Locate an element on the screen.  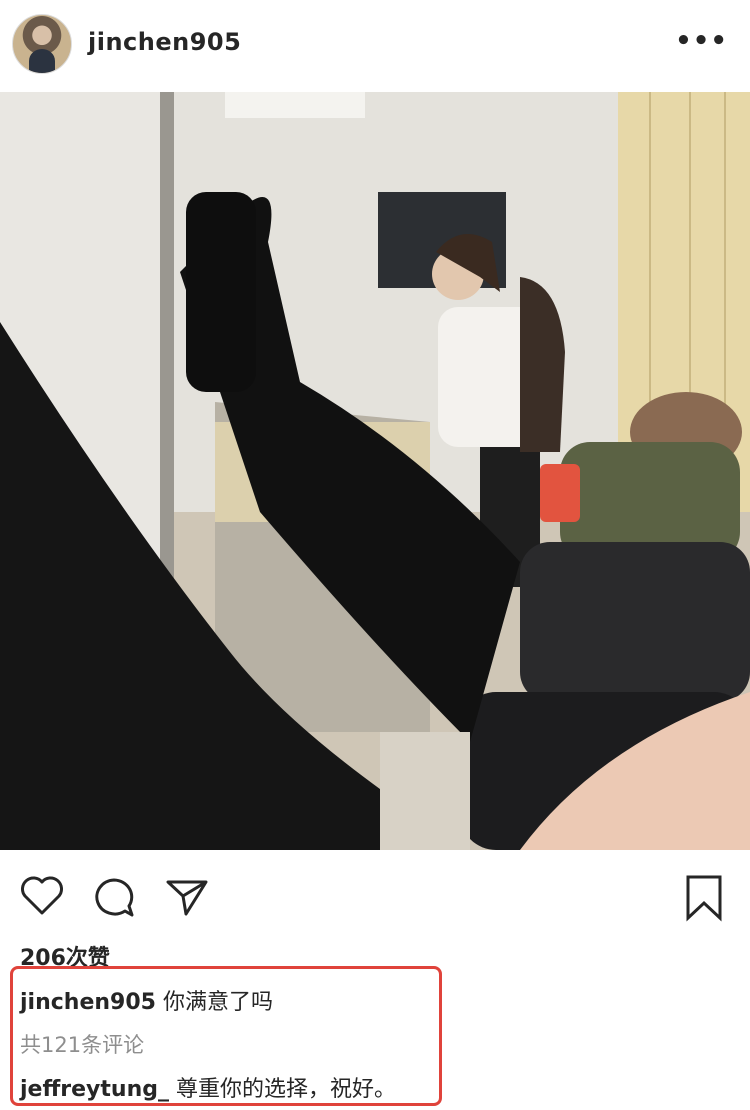
caption-text: 你满意了吗 is located at coordinates (217, 1002).